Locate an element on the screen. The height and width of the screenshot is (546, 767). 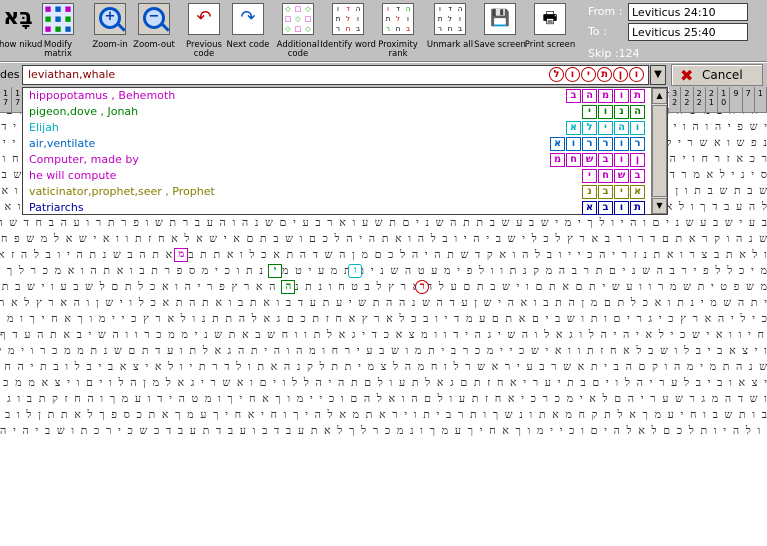
previous-arrow-icon: ↶ is located at coordinates (204, 19).